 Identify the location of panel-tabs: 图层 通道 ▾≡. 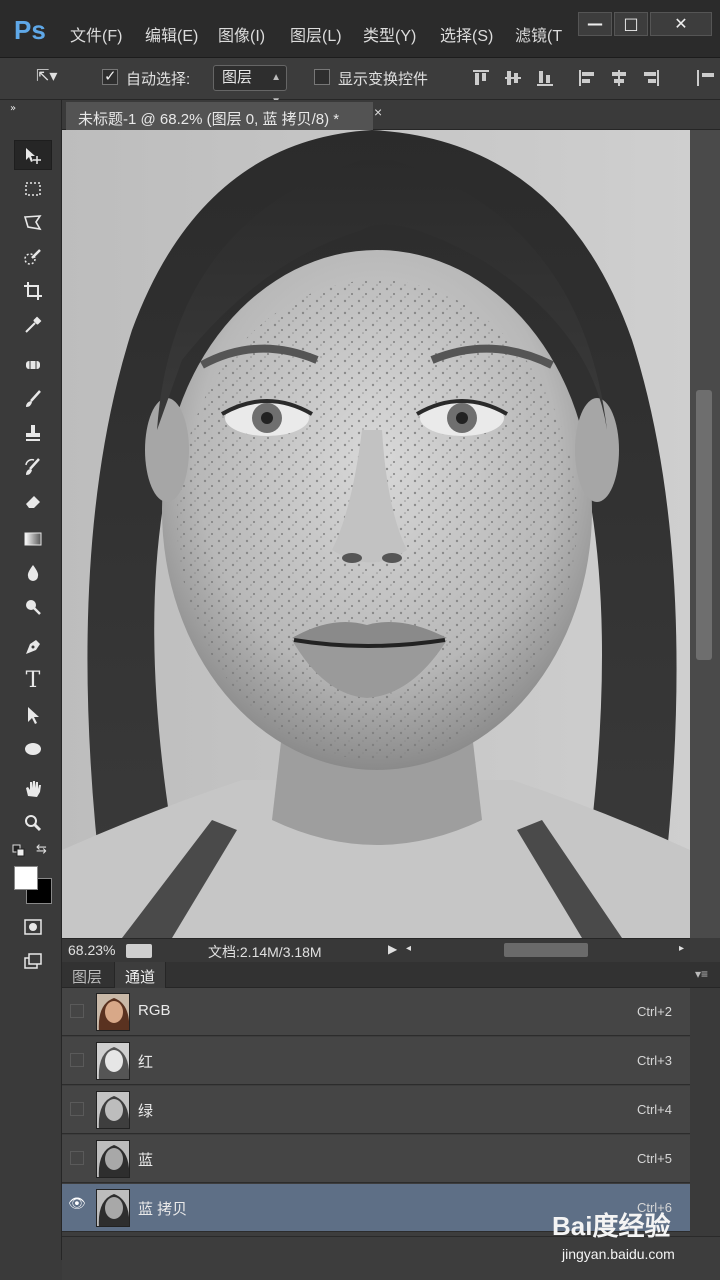
(391, 975).